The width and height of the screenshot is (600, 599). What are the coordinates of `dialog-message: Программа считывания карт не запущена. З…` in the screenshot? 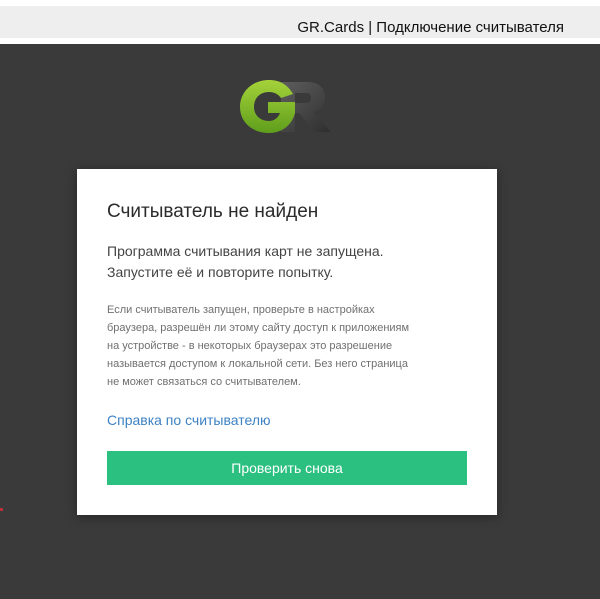 It's located at (292, 262).